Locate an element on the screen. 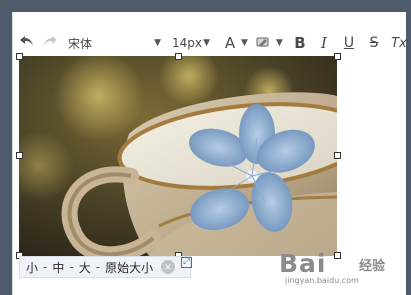  resize-handle-right is located at coordinates (337, 155).